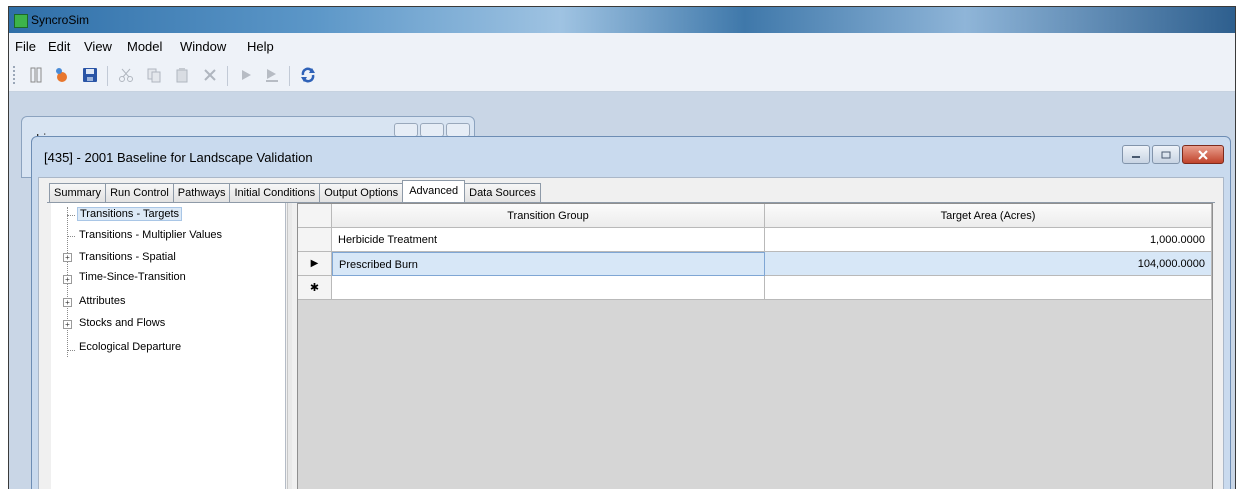 This screenshot has height=489, width=1244. I want to click on row-indicator, so click(315, 240).